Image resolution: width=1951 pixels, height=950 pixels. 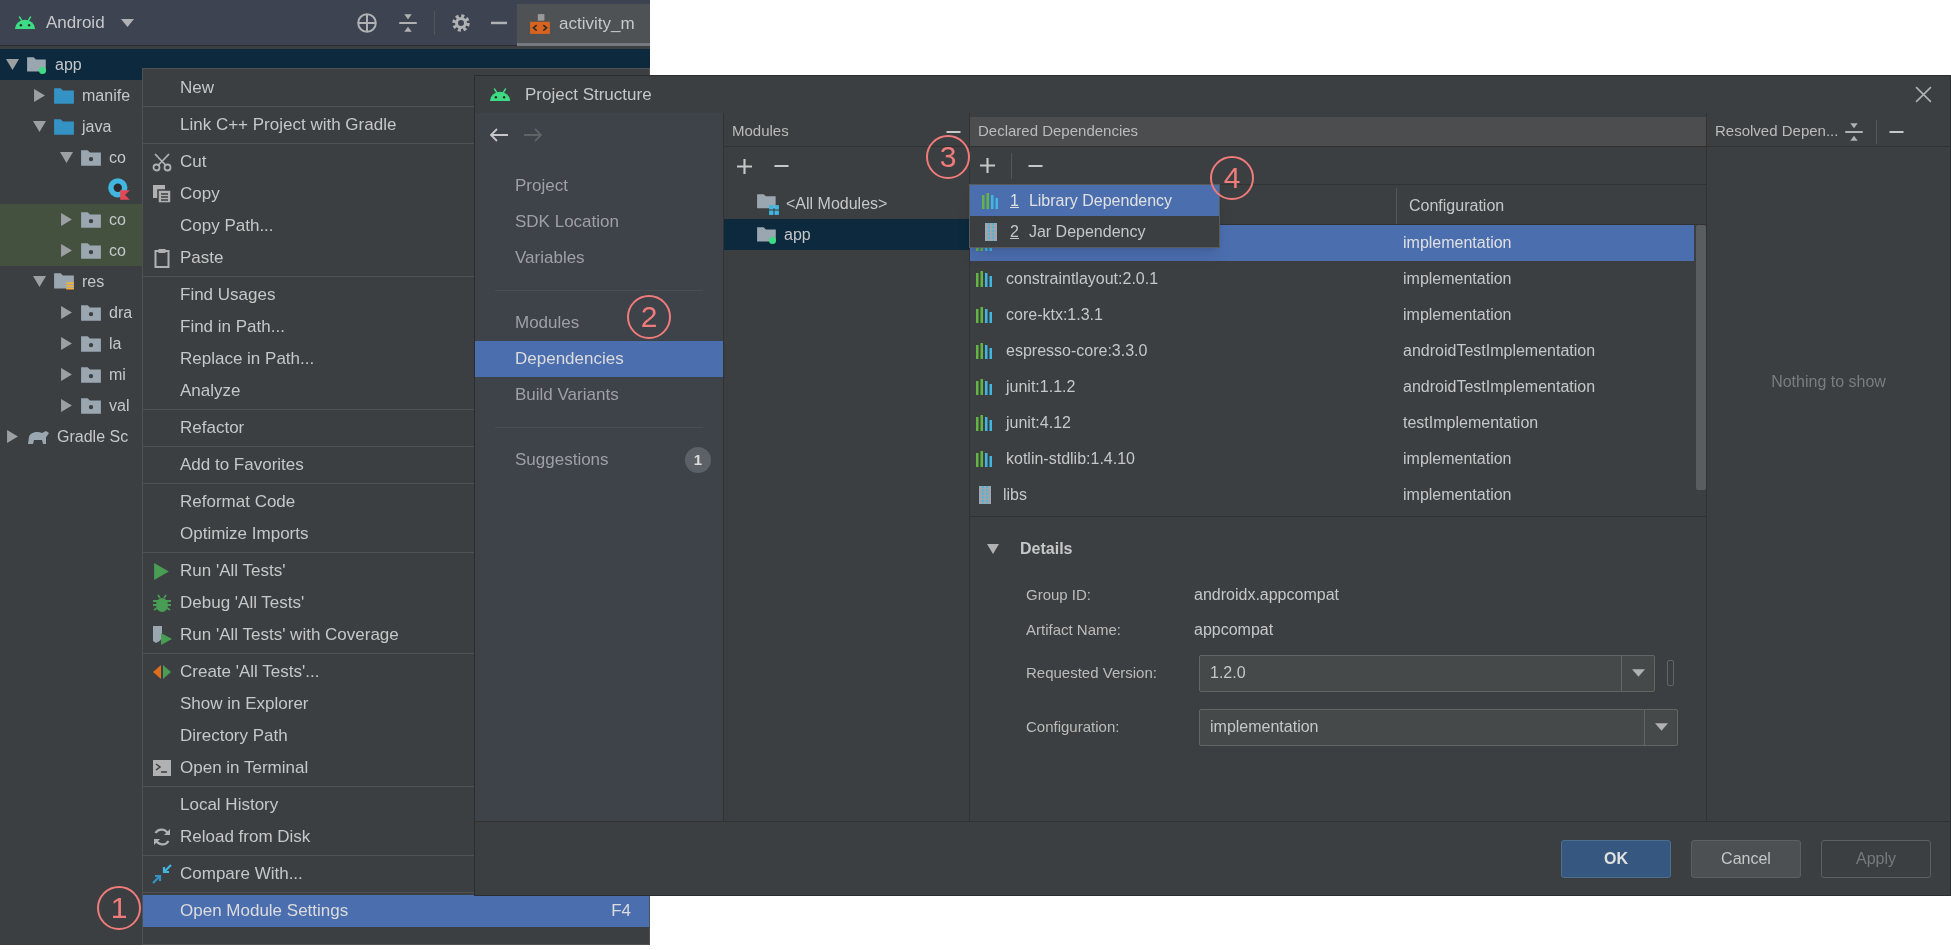 What do you see at coordinates (1266, 595) in the screenshot?
I see `field-value: androidx.appcompat` at bounding box center [1266, 595].